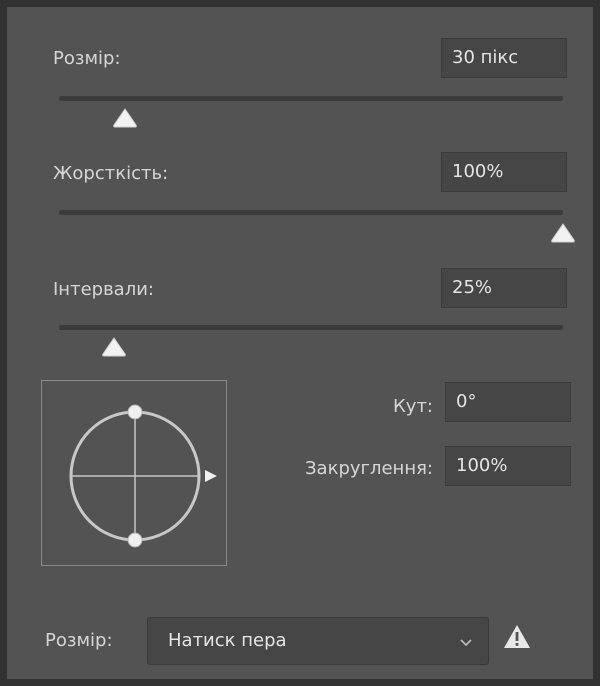 This screenshot has height=686, width=600. I want to click on spacing-field: 25%, so click(504, 288).